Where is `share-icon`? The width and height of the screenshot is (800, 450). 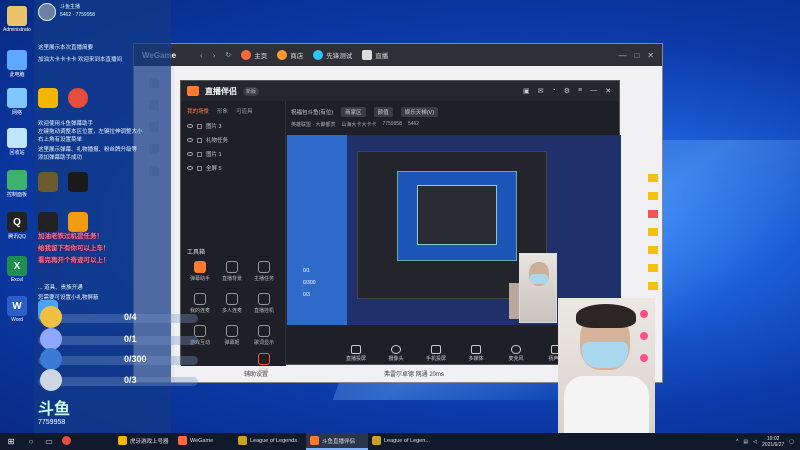 share-icon is located at coordinates (644, 358).